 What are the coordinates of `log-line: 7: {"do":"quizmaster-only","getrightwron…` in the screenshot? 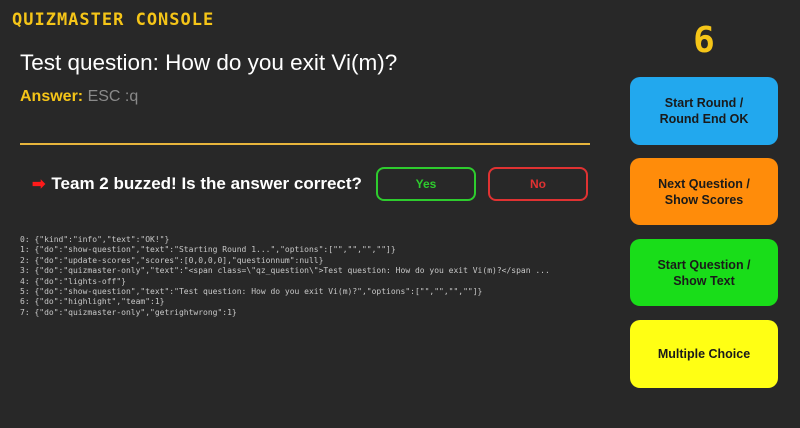 It's located at (128, 312).